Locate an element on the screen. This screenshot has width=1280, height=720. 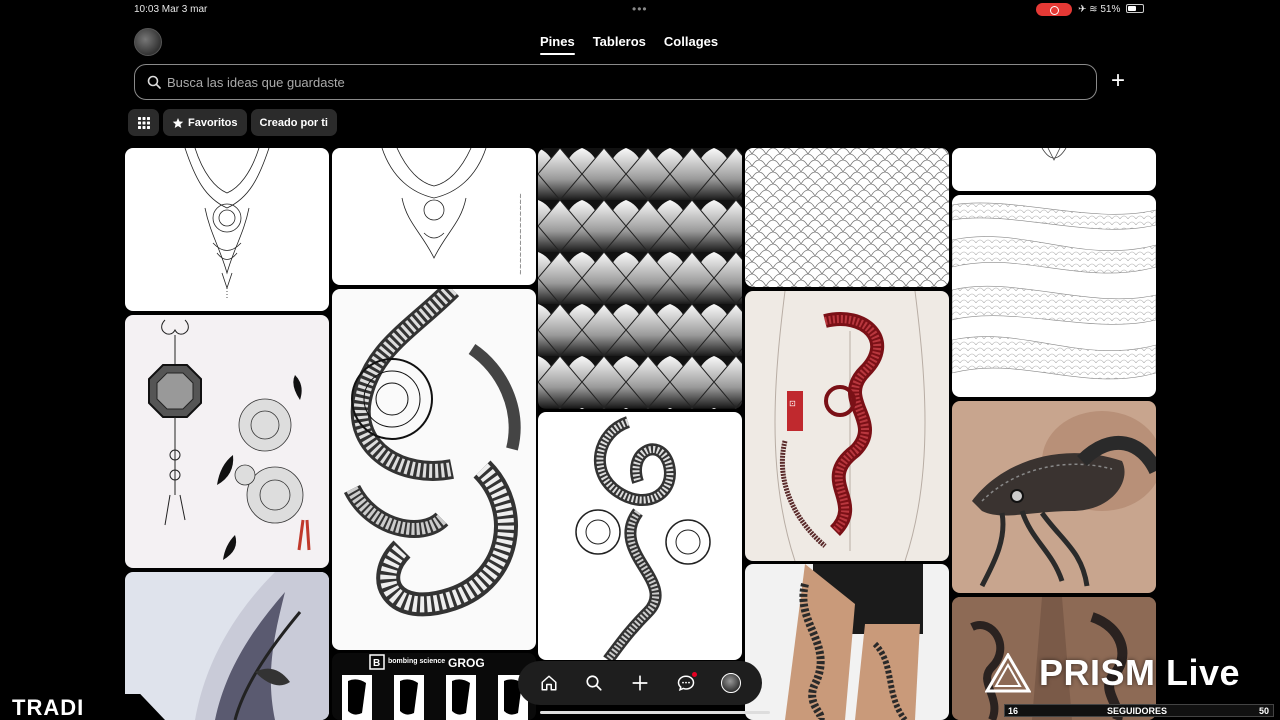
messages-icon is located at coordinates (685, 683).